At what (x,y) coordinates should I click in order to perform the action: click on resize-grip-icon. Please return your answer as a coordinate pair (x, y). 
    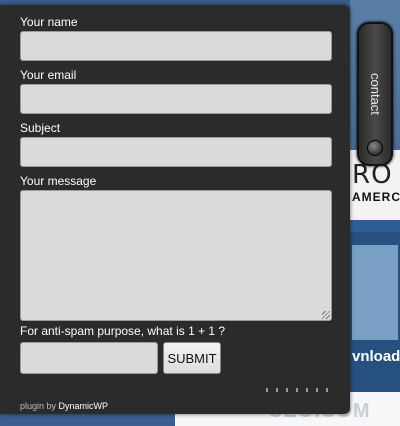
    Looking at the image, I should click on (326, 315).